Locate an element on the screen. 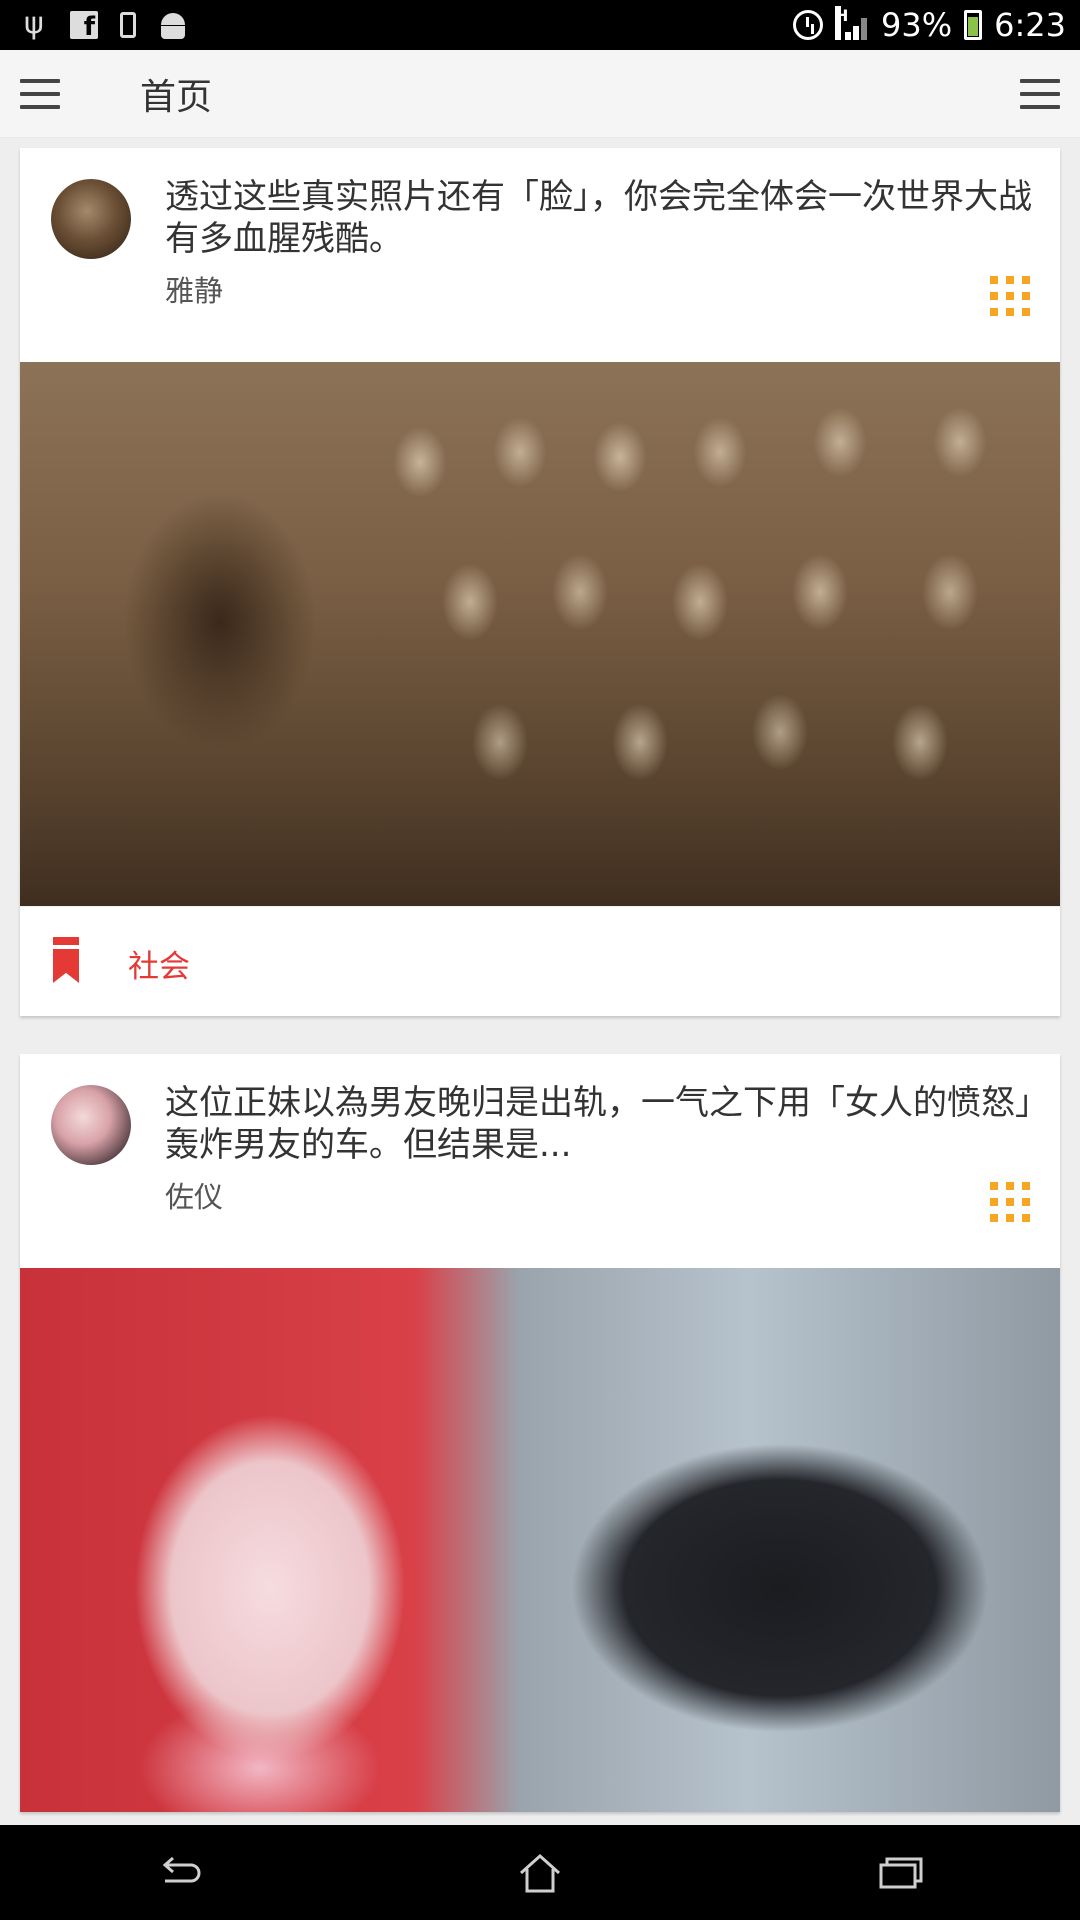 The width and height of the screenshot is (1080, 1920). usb-icon is located at coordinates (35, 23).